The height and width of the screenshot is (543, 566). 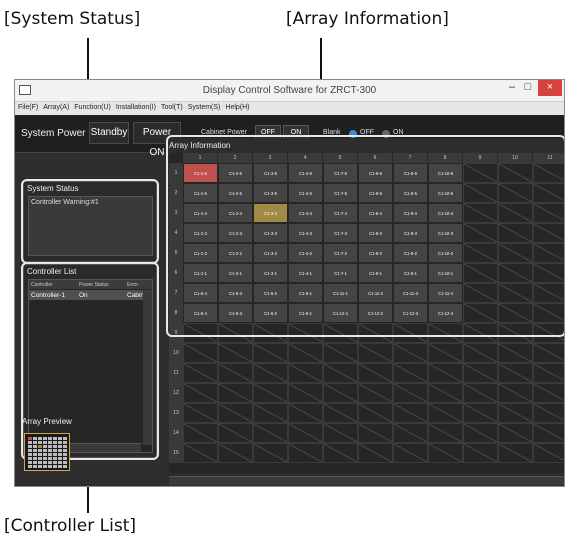 What do you see at coordinates (171, 106) in the screenshot?
I see `menu-tool: Tool(T)` at bounding box center [171, 106].